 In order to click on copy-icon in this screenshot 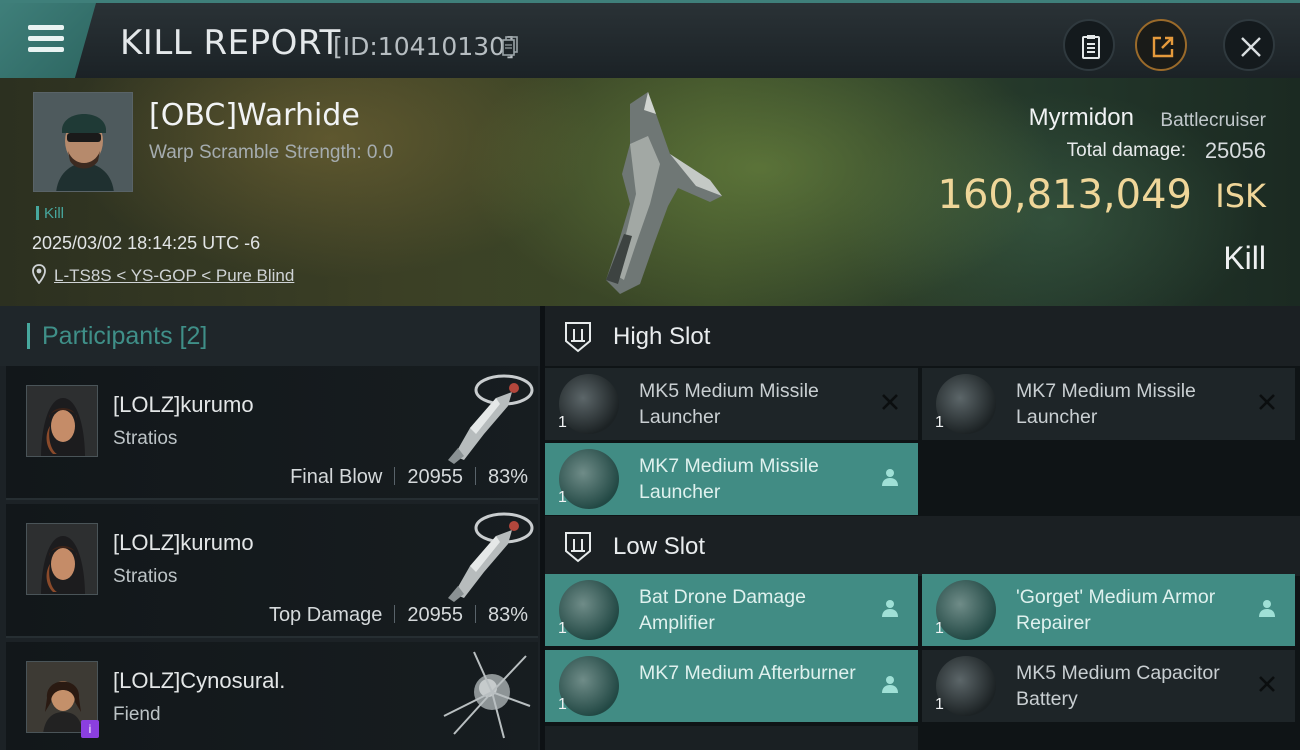, I will do `click(510, 46)`.